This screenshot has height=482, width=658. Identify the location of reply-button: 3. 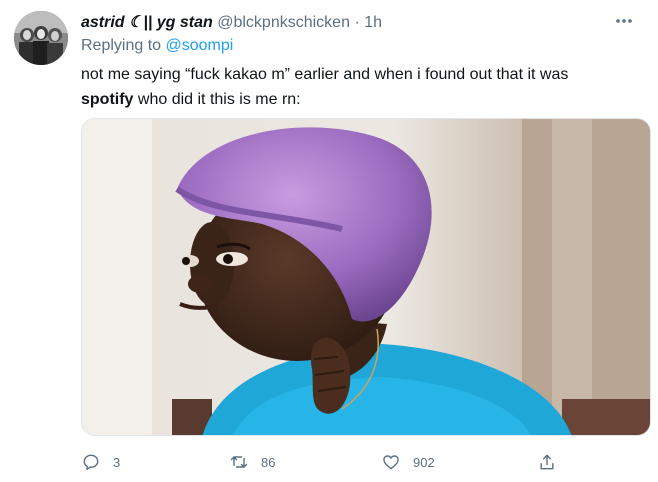
(100, 462).